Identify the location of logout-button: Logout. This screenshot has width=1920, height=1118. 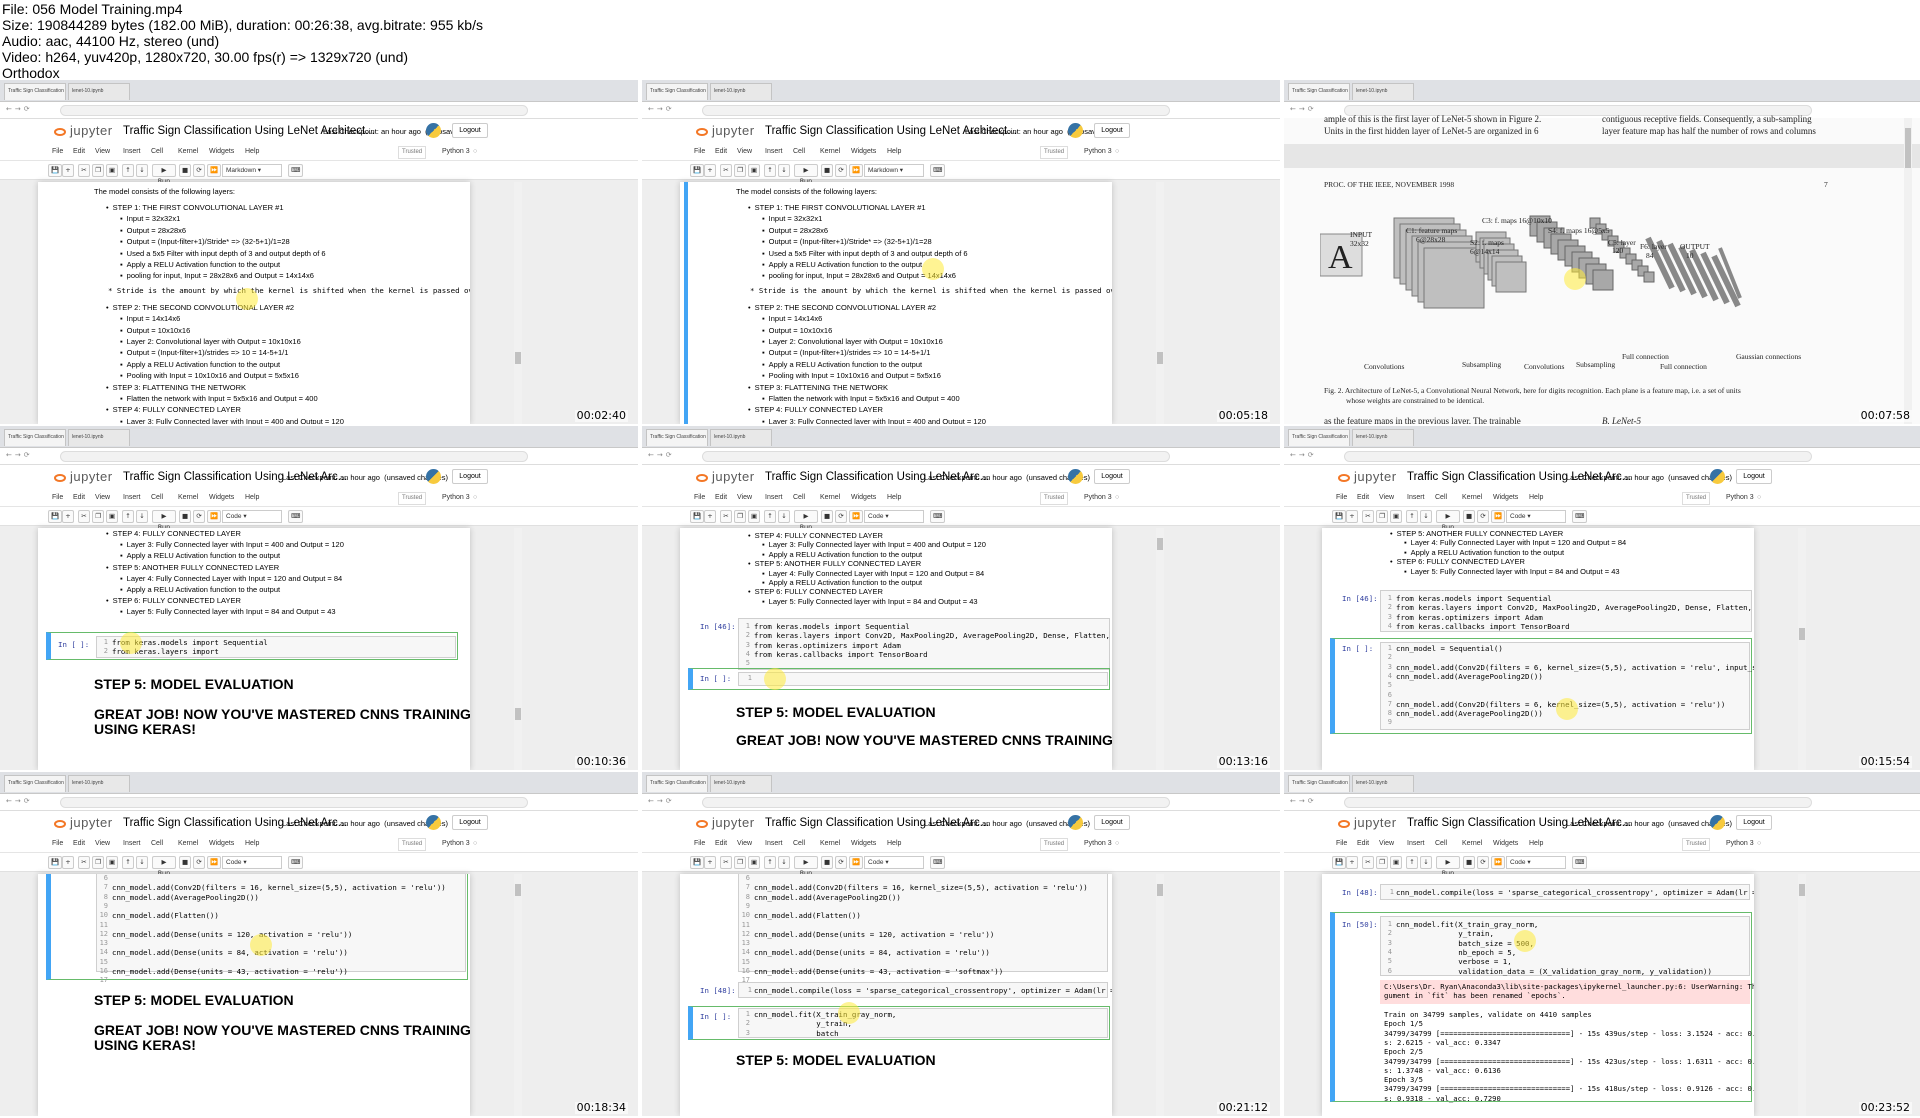
(1112, 476).